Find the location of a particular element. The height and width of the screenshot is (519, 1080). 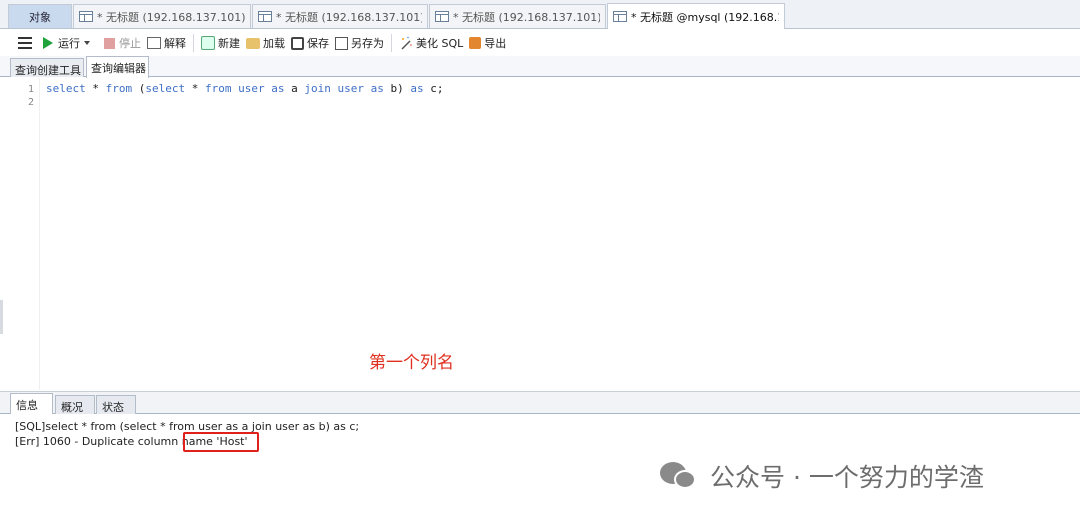

tab-query-editor-label: 查询编辑器 is located at coordinates (118, 68).